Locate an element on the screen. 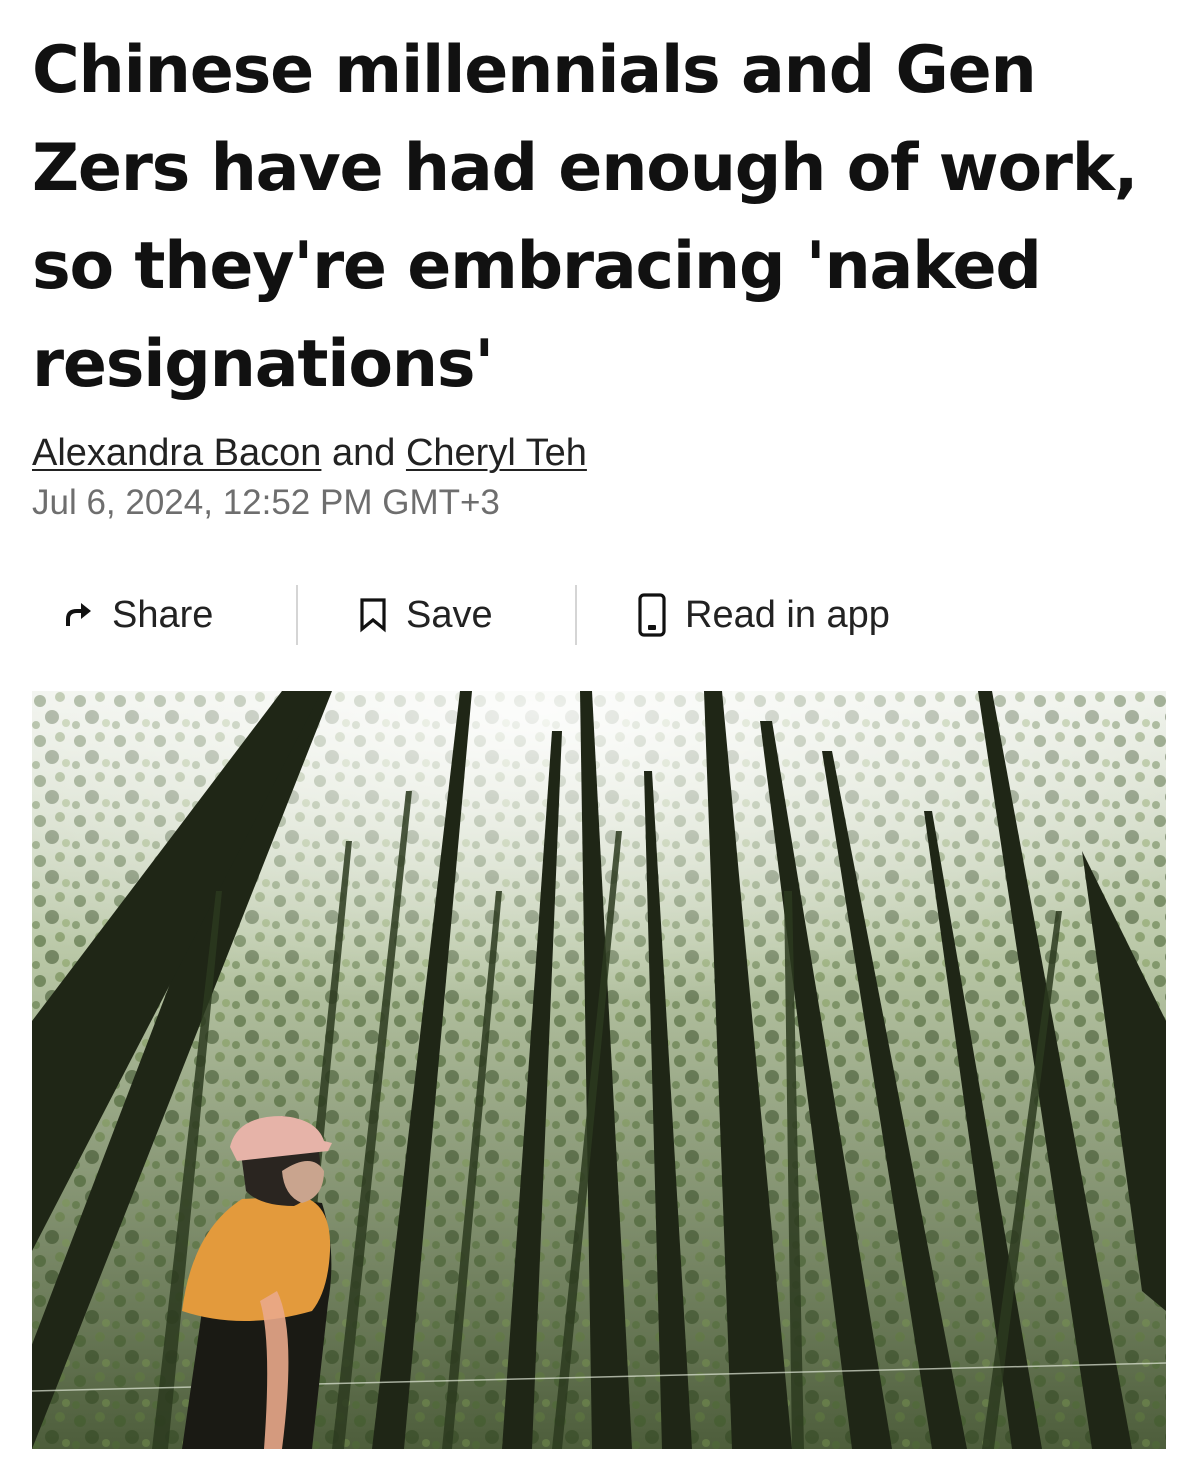  share-label: Share is located at coordinates (163, 614).